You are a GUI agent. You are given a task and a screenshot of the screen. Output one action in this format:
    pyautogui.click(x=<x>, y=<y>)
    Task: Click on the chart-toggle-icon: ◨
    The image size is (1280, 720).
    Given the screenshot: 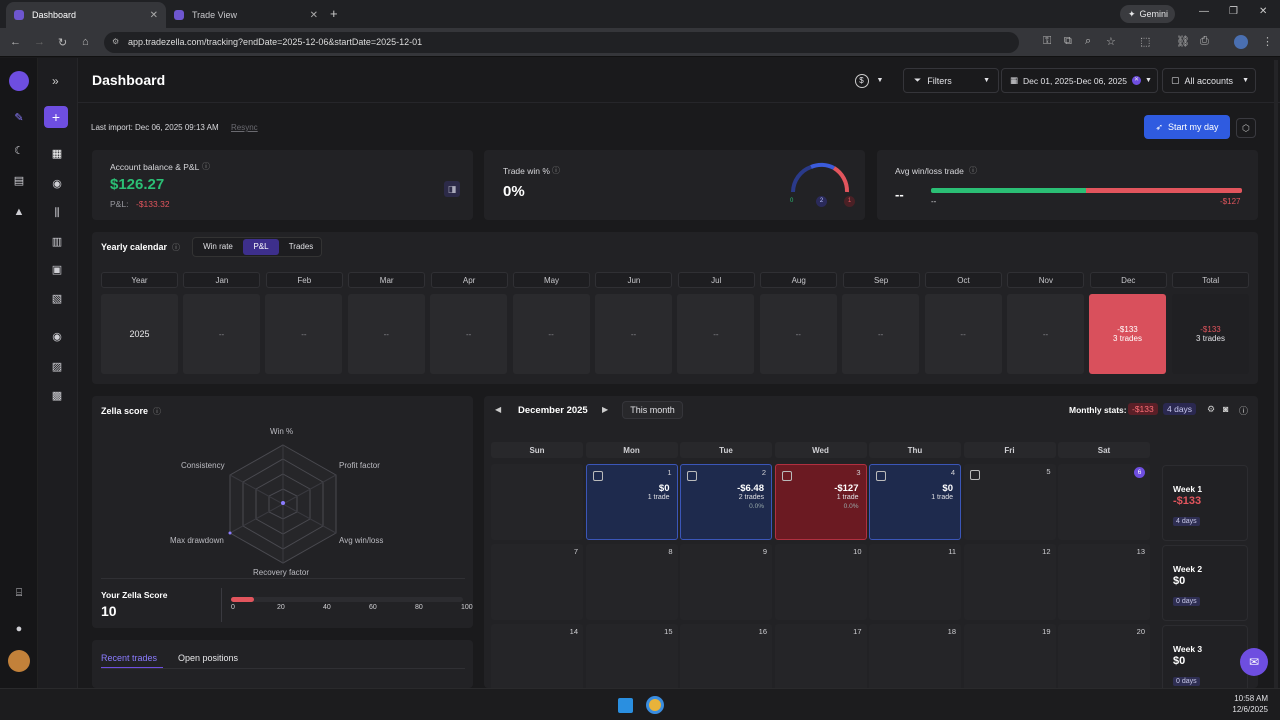 What is the action you would take?
    pyautogui.click(x=452, y=189)
    